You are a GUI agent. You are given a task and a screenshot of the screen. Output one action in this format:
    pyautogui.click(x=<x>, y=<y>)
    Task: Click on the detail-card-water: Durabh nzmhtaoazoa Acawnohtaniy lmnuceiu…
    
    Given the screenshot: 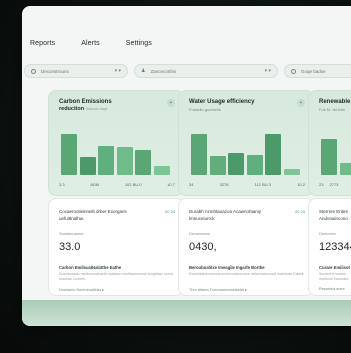 What is the action you would take?
    pyautogui.click(x=246, y=247)
    